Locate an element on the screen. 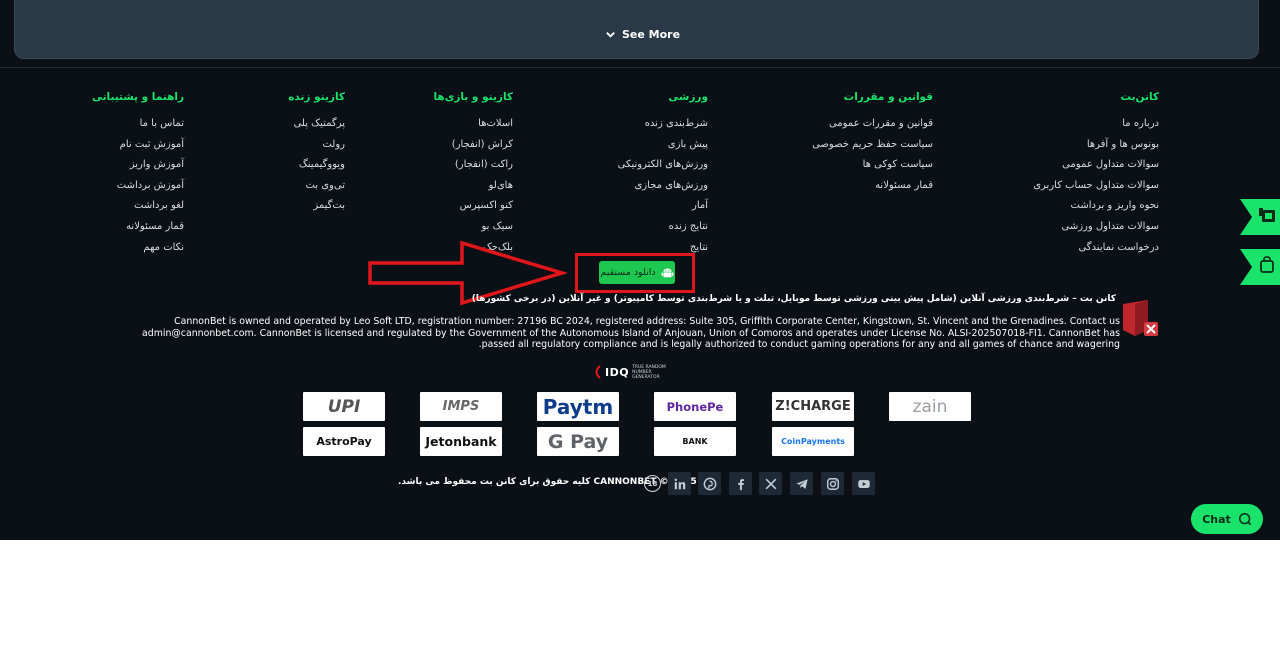 This screenshot has width=1280, height=648. payment-logo-label: Z!CHARGE is located at coordinates (813, 406).